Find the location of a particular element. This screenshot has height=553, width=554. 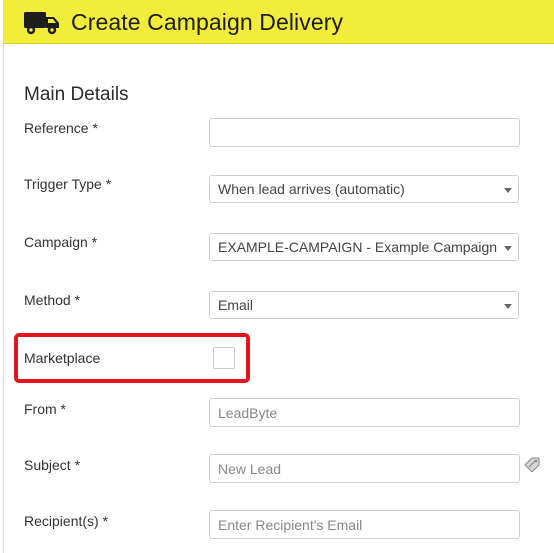

from-label: From * is located at coordinates (45, 409).